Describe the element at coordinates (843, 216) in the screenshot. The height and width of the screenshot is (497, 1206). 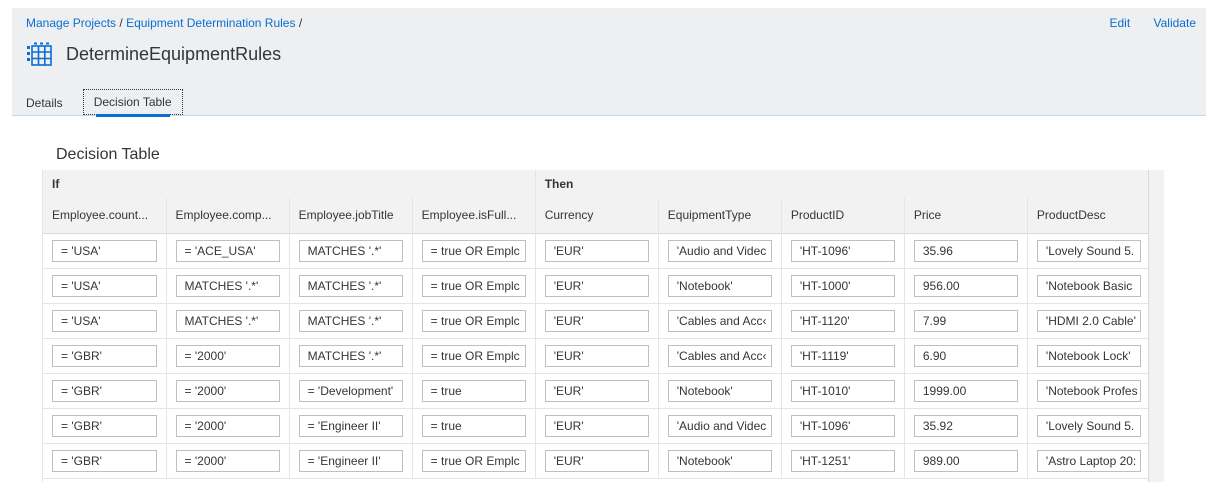
I see `column-header: ProductID` at that location.